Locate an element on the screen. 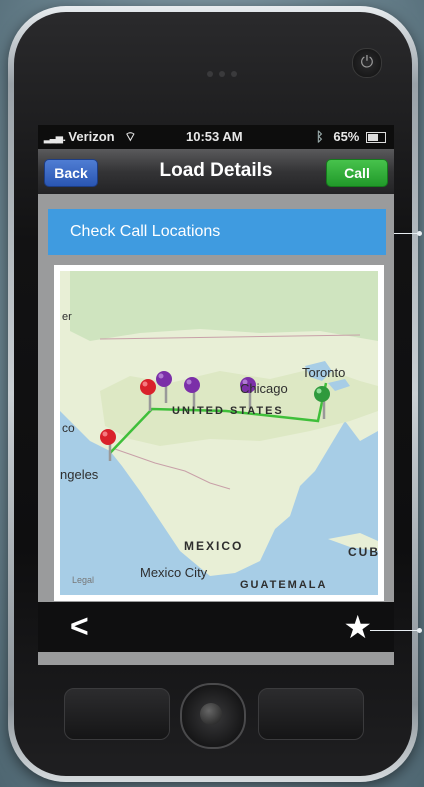  bottom-toolbar: < ★ is located at coordinates (216, 627).